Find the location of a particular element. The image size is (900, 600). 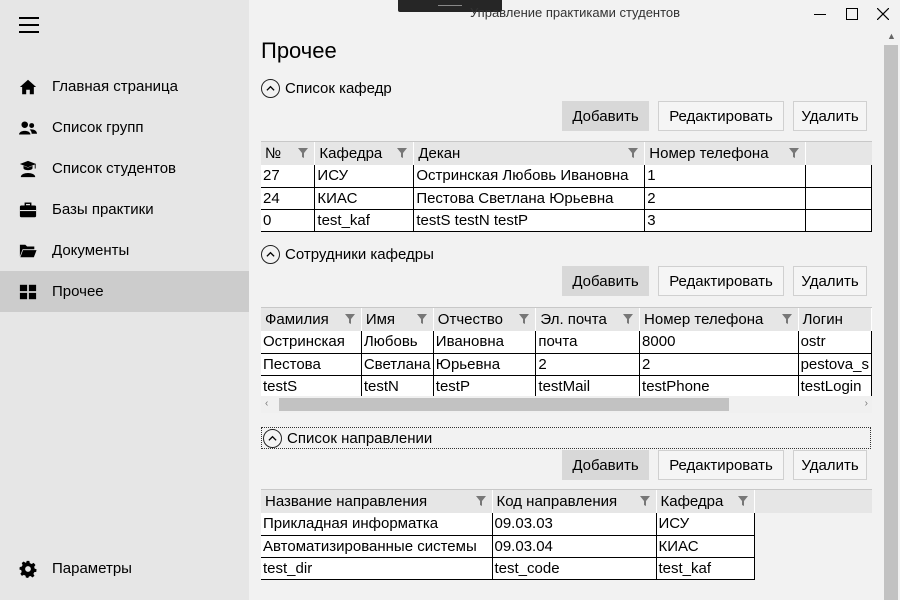

cell: 3 is located at coordinates (725, 220).